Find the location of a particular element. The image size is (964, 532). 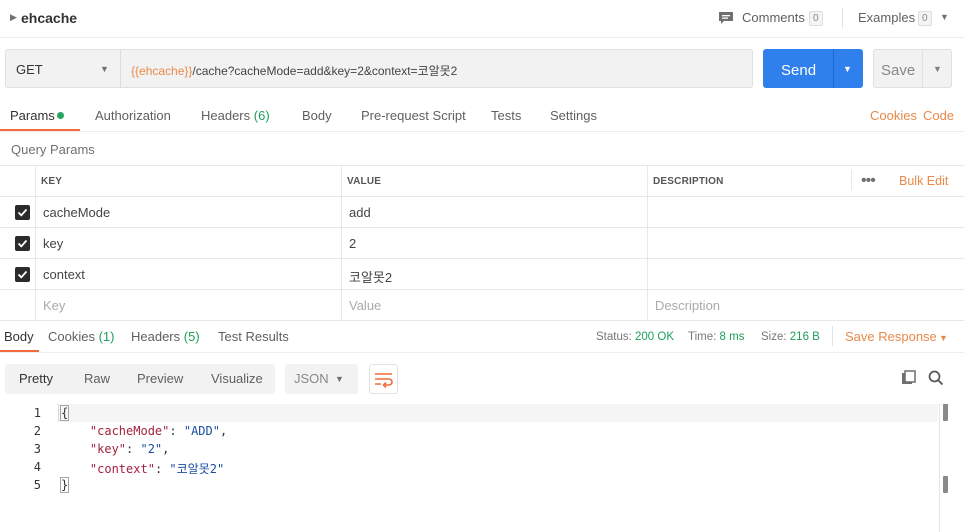

bulk-edit-link: Bulk Edit is located at coordinates (923, 181).